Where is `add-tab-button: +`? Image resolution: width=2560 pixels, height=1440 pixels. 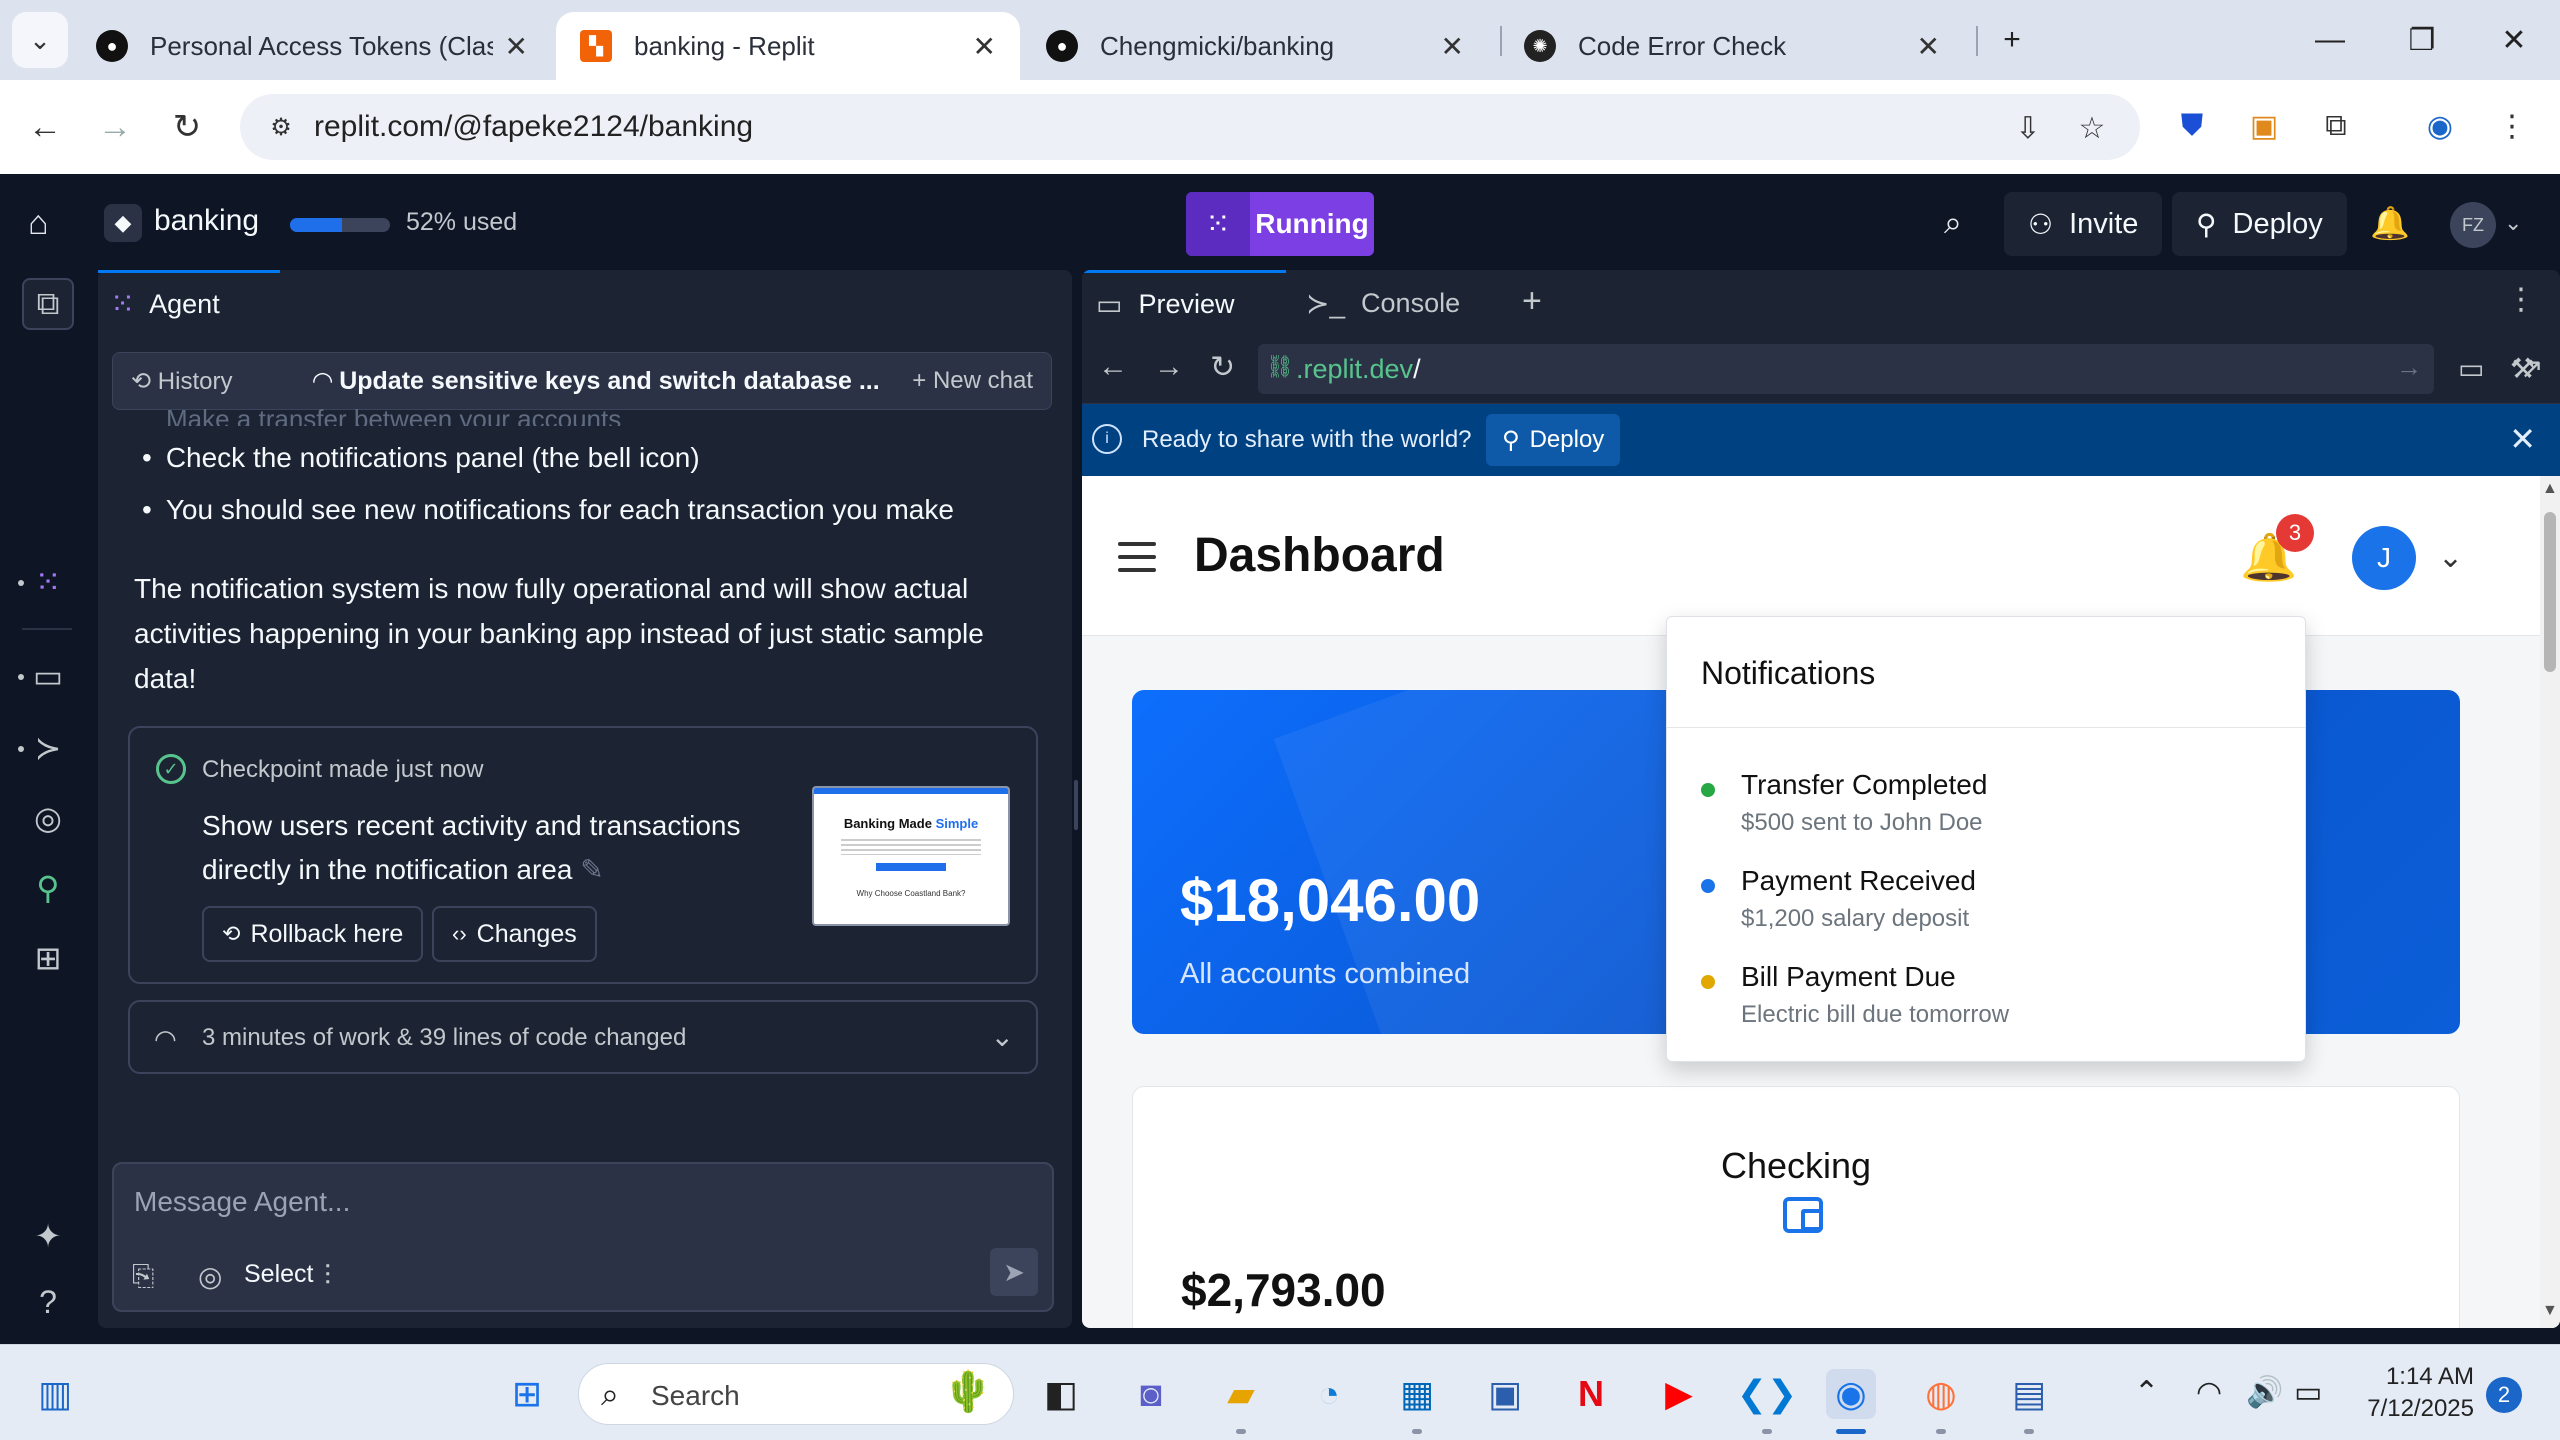 add-tab-button: + is located at coordinates (1532, 301).